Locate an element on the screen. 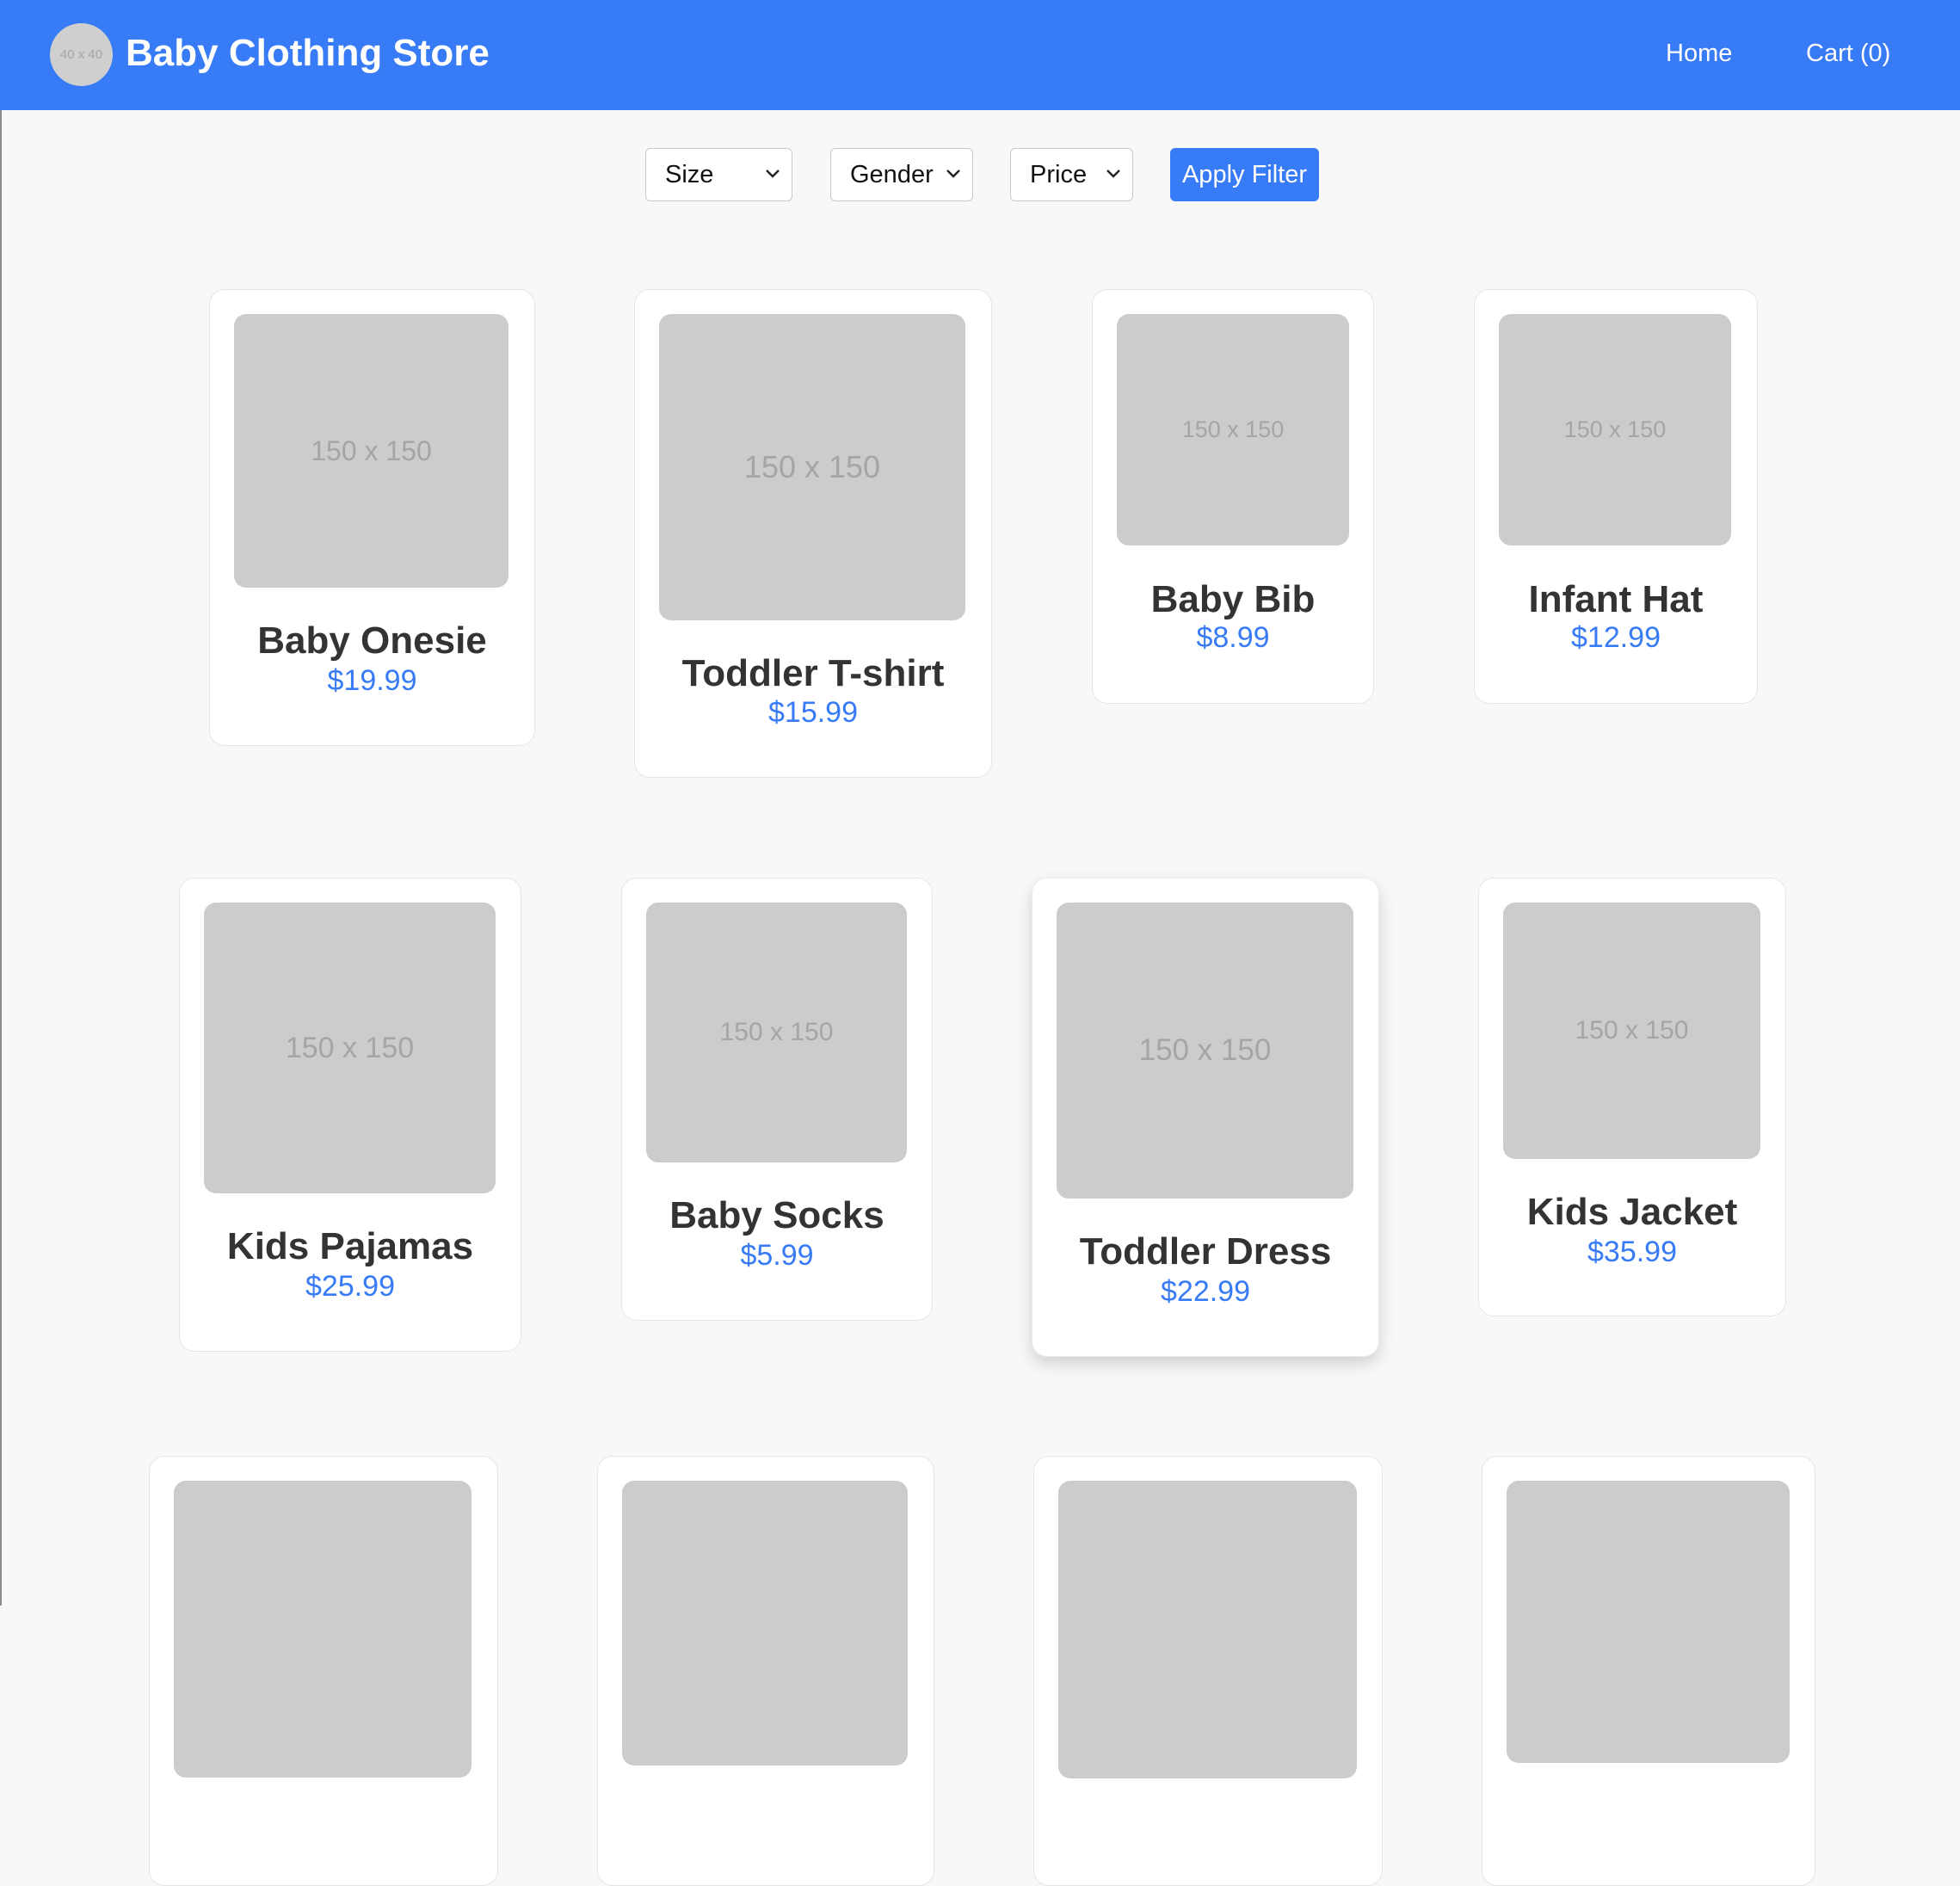  size-filter-select: Size is located at coordinates (719, 174).